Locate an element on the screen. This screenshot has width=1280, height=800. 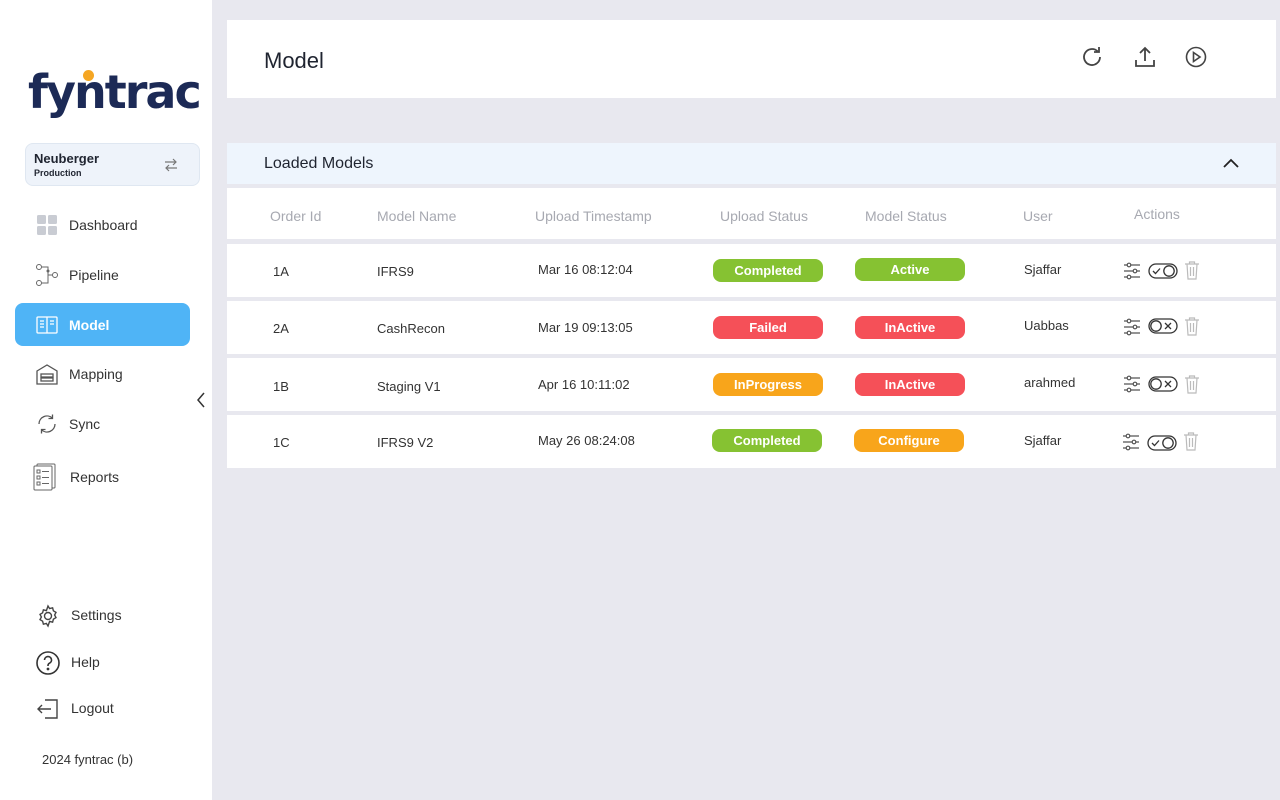
column-header-model-status: Model Status is located at coordinates (906, 216).